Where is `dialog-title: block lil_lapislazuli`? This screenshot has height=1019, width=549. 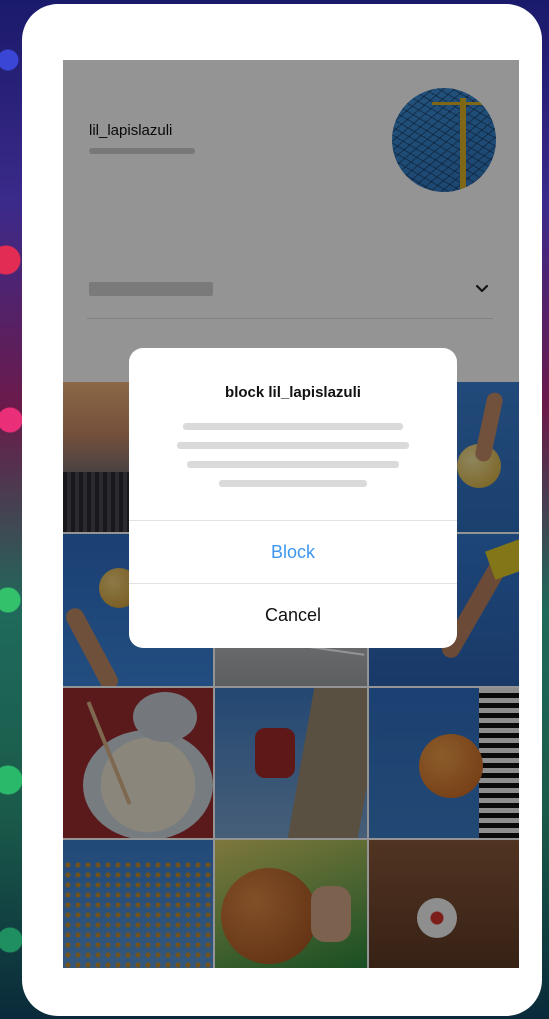
dialog-title: block lil_lapislazuli is located at coordinates (293, 392).